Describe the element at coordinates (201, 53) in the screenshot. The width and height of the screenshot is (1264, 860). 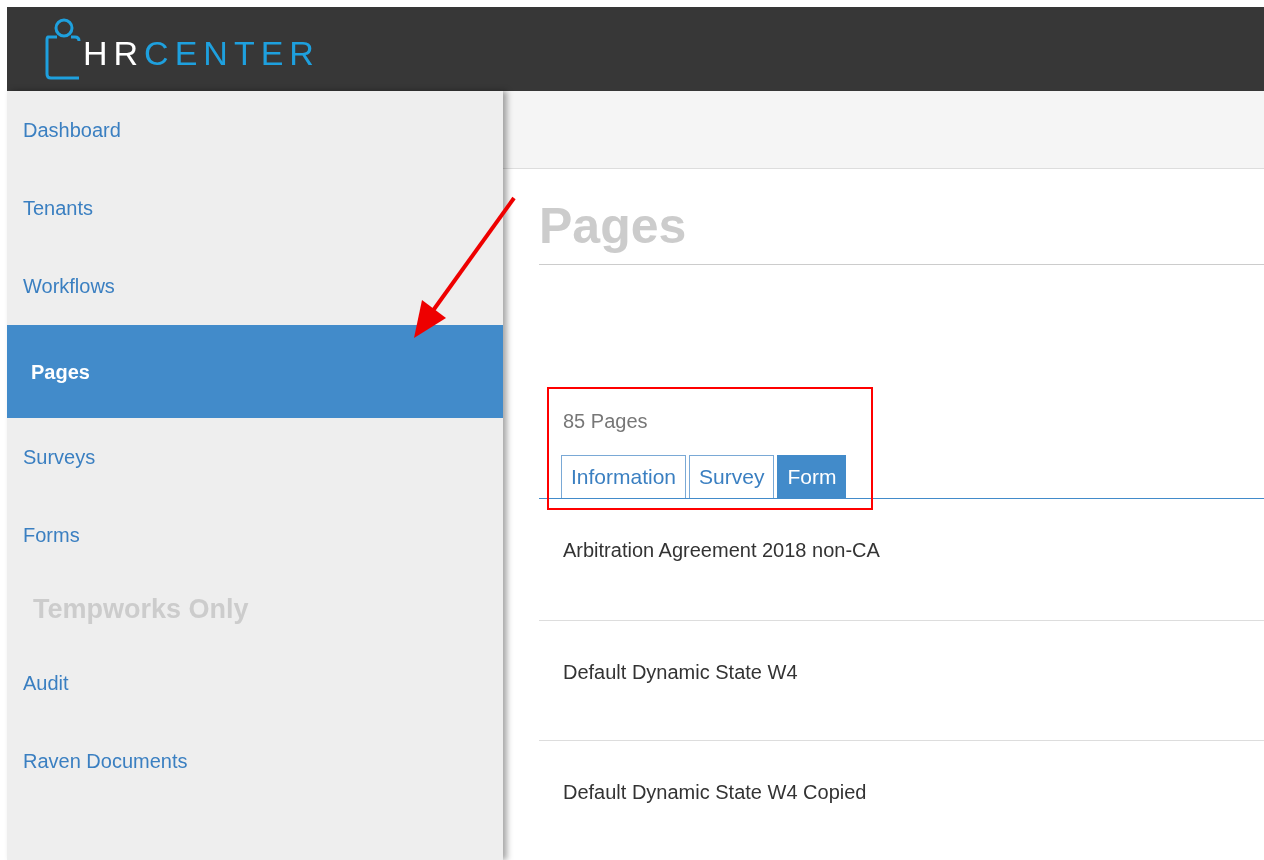
I see `logo-text: HR CENTER` at that location.